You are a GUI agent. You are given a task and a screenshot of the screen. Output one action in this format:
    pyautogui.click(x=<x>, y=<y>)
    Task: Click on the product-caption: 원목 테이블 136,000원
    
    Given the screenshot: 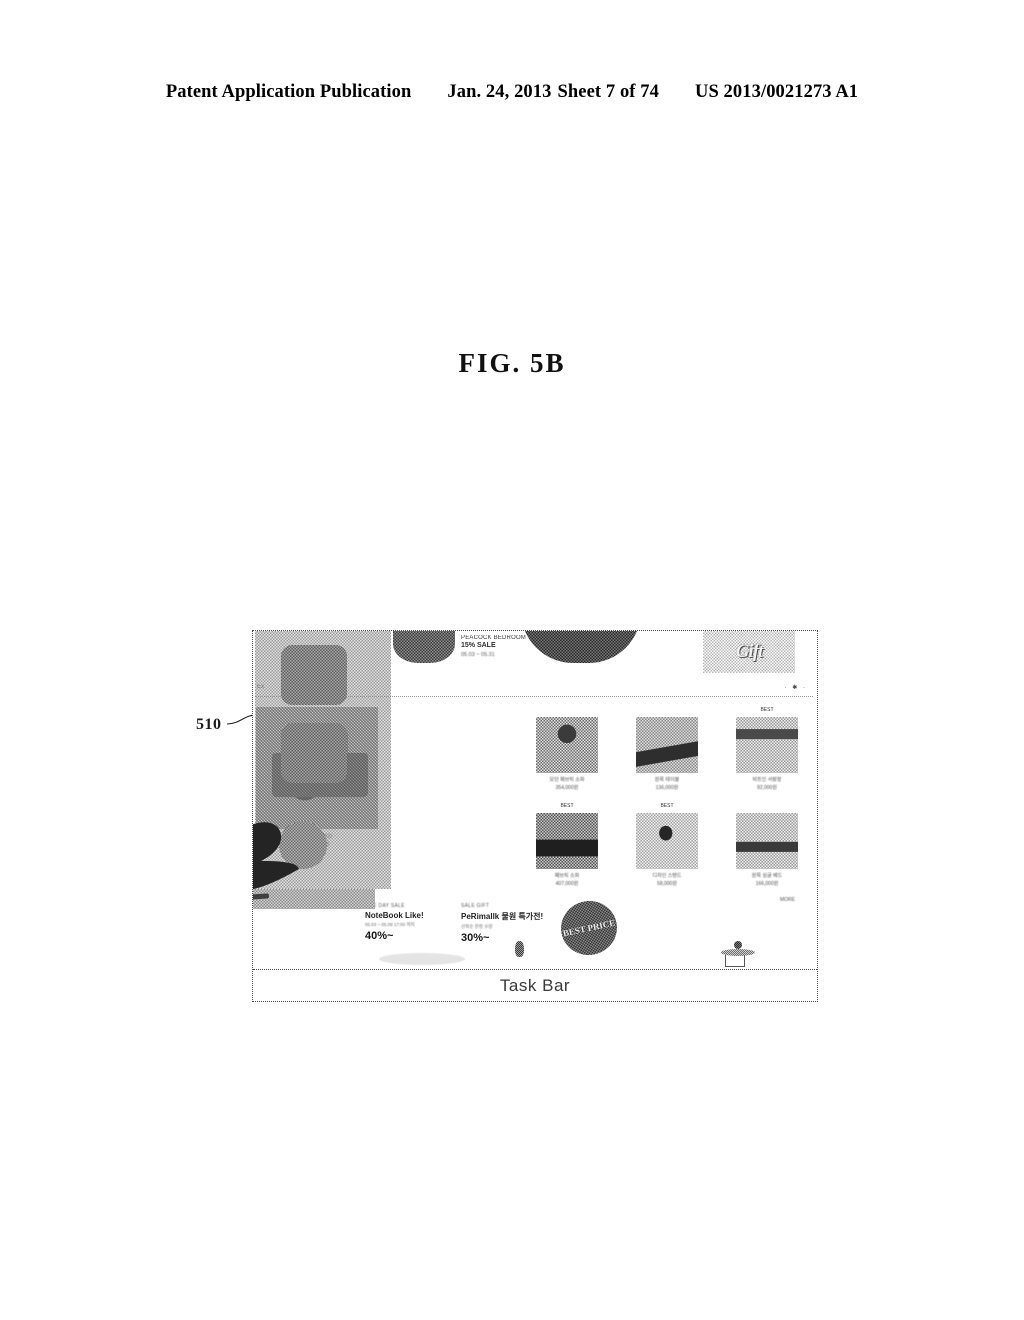 What is the action you would take?
    pyautogui.click(x=667, y=784)
    